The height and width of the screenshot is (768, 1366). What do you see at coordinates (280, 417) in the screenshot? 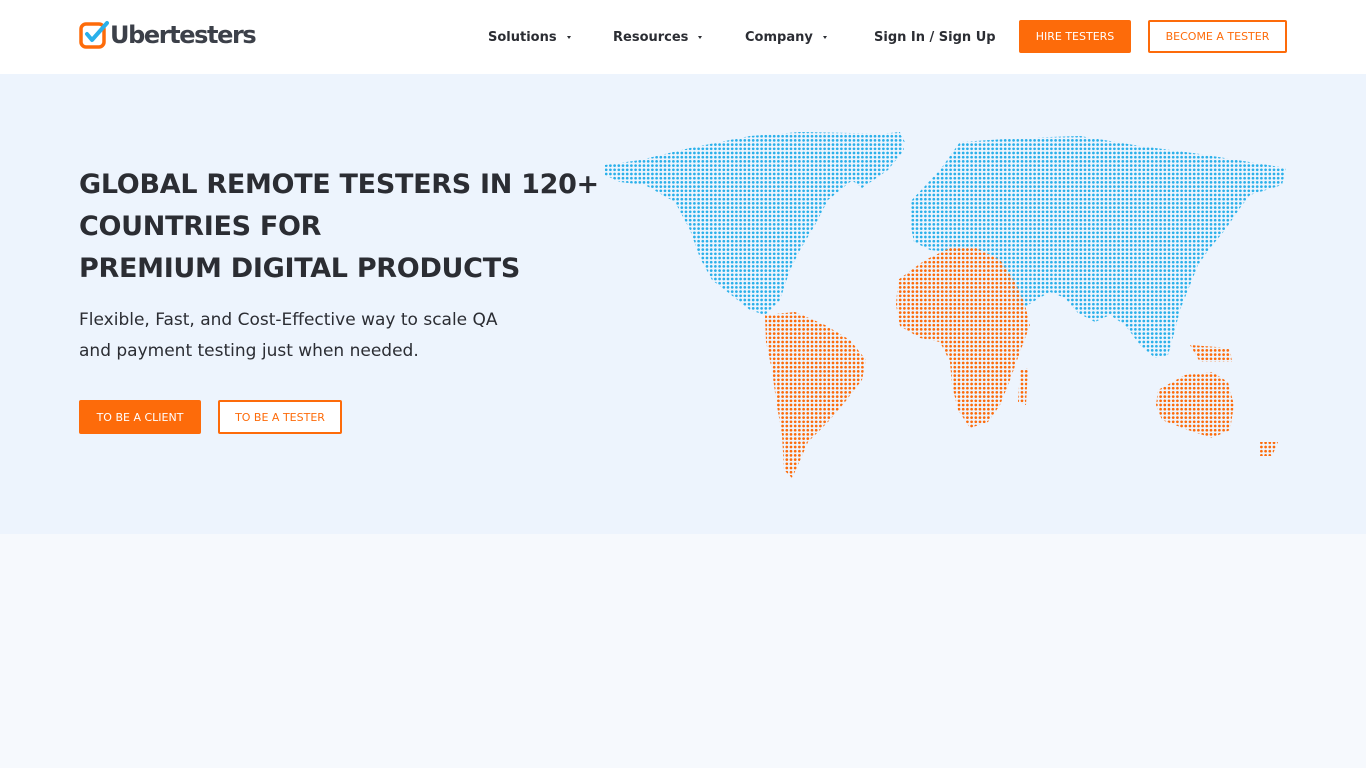
I see `to-be-tester-button: TO BE A TESTER` at bounding box center [280, 417].